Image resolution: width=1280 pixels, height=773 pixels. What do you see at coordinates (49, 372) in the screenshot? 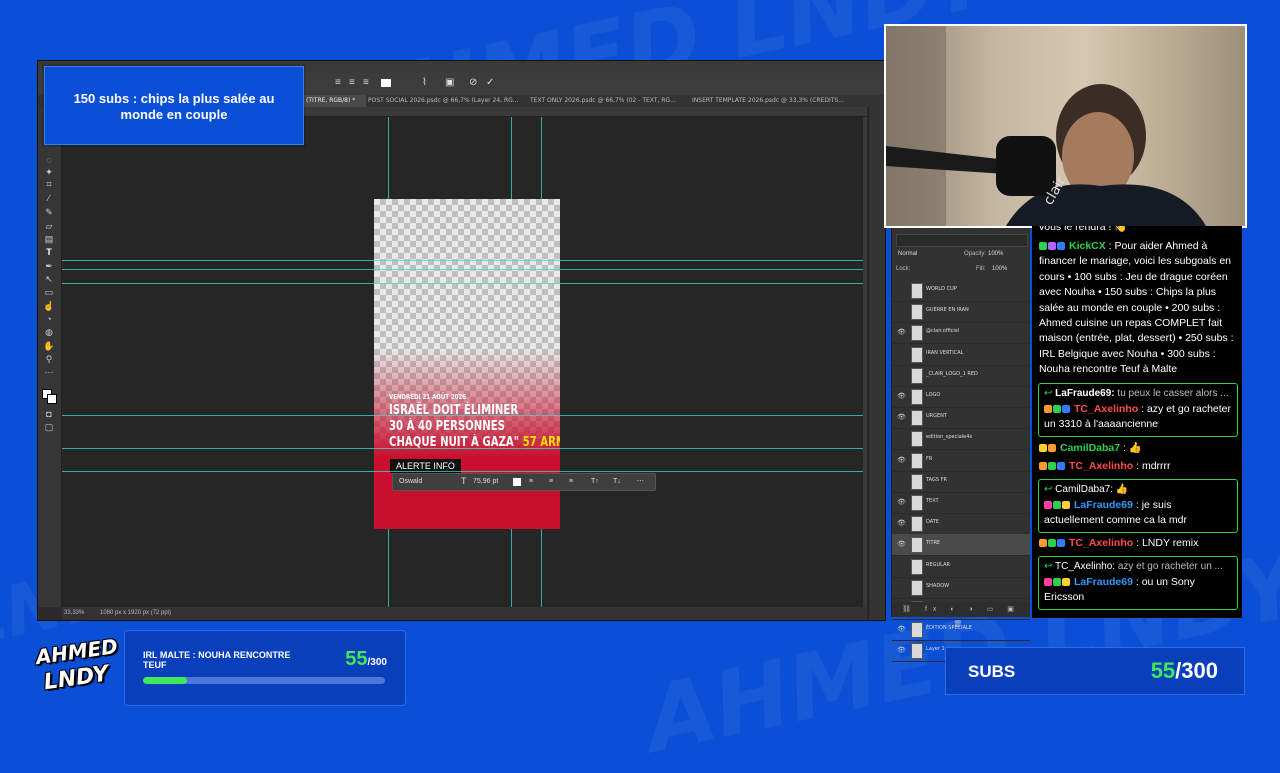
I see `more-tools-icon: ⋯` at bounding box center [49, 372].